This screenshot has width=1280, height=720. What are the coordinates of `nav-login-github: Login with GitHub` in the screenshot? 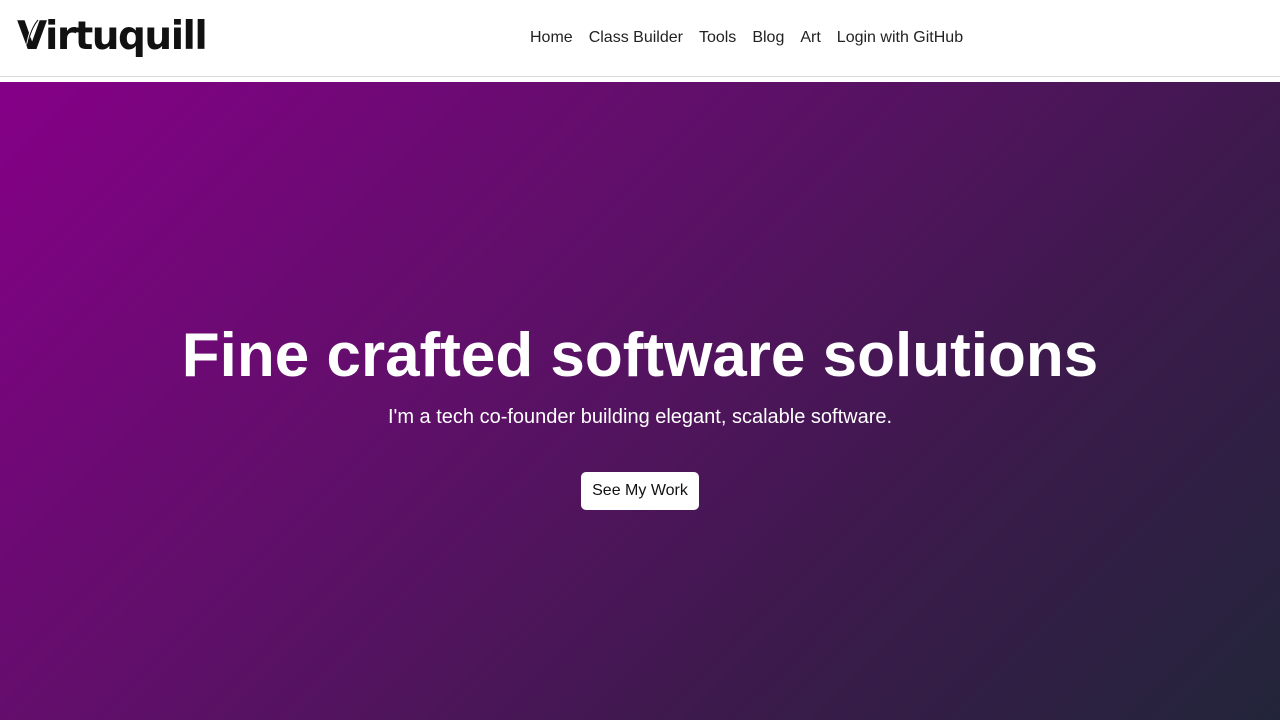 It's located at (900, 38).